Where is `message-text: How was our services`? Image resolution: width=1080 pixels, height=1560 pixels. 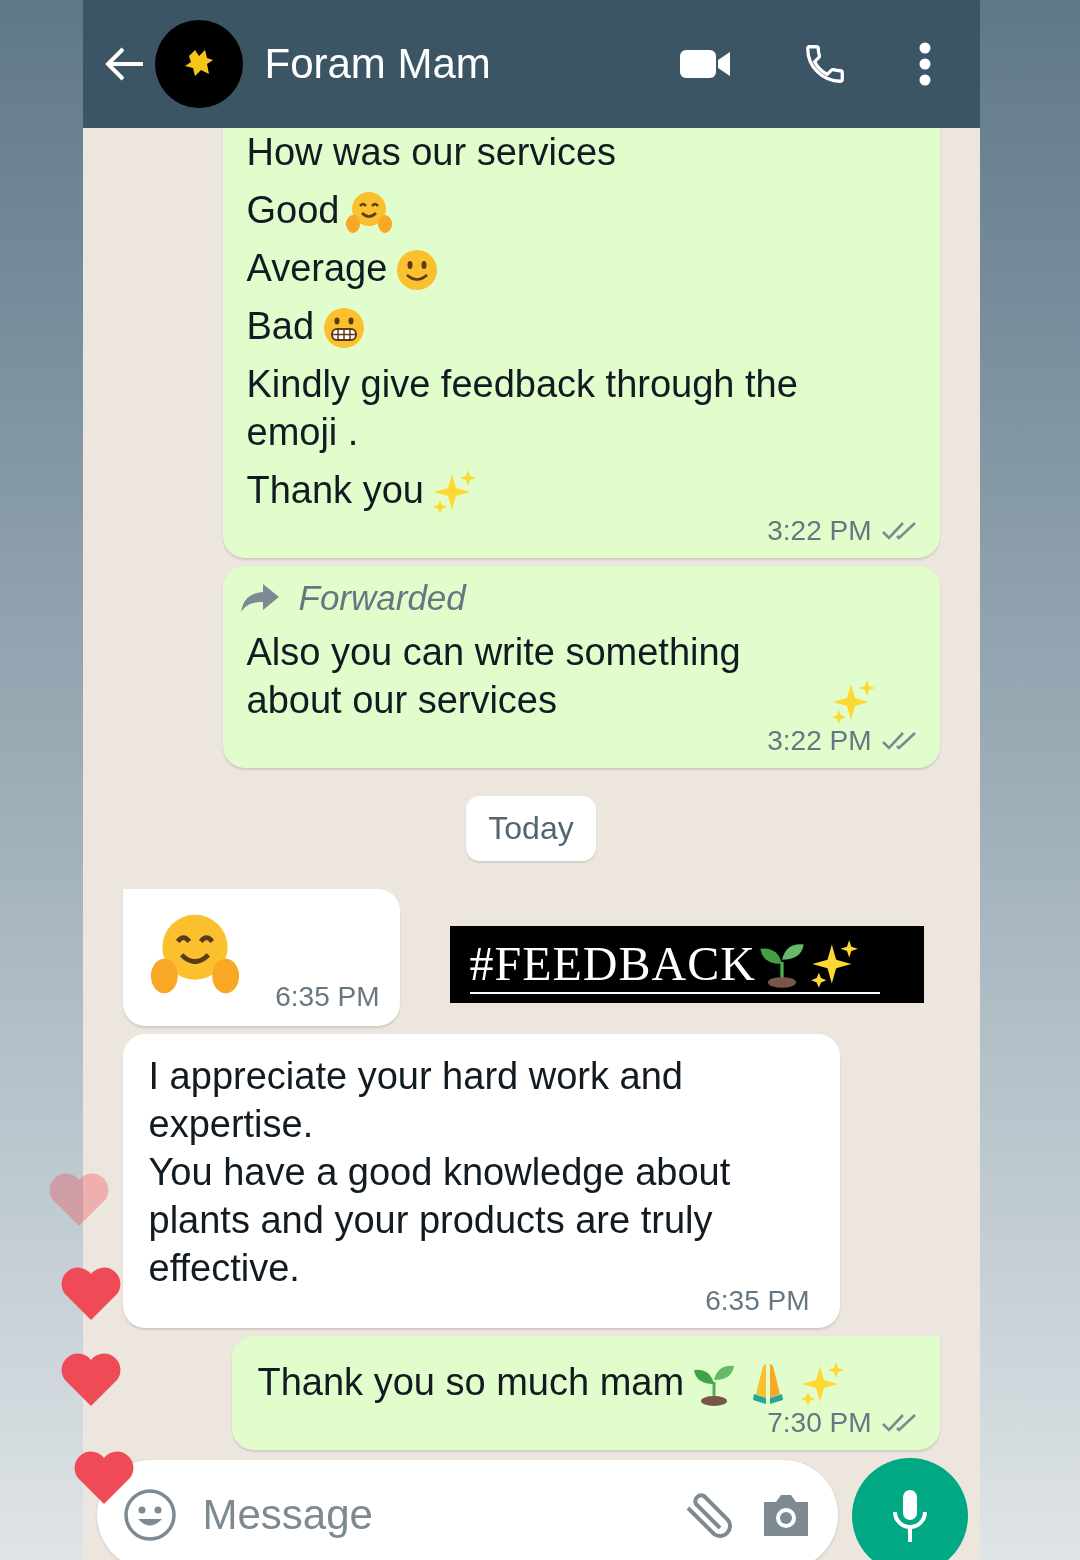
message-text: How was our services is located at coordinates (431, 152).